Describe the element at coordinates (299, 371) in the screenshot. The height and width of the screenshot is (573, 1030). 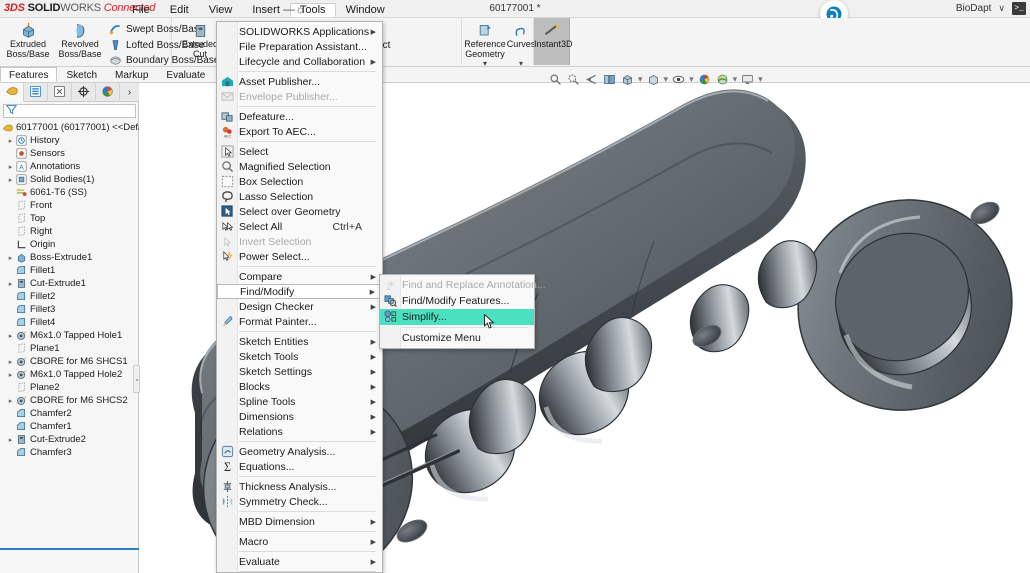
I see `menu-item-sketch-settings: Sketch Settings ▶` at that location.